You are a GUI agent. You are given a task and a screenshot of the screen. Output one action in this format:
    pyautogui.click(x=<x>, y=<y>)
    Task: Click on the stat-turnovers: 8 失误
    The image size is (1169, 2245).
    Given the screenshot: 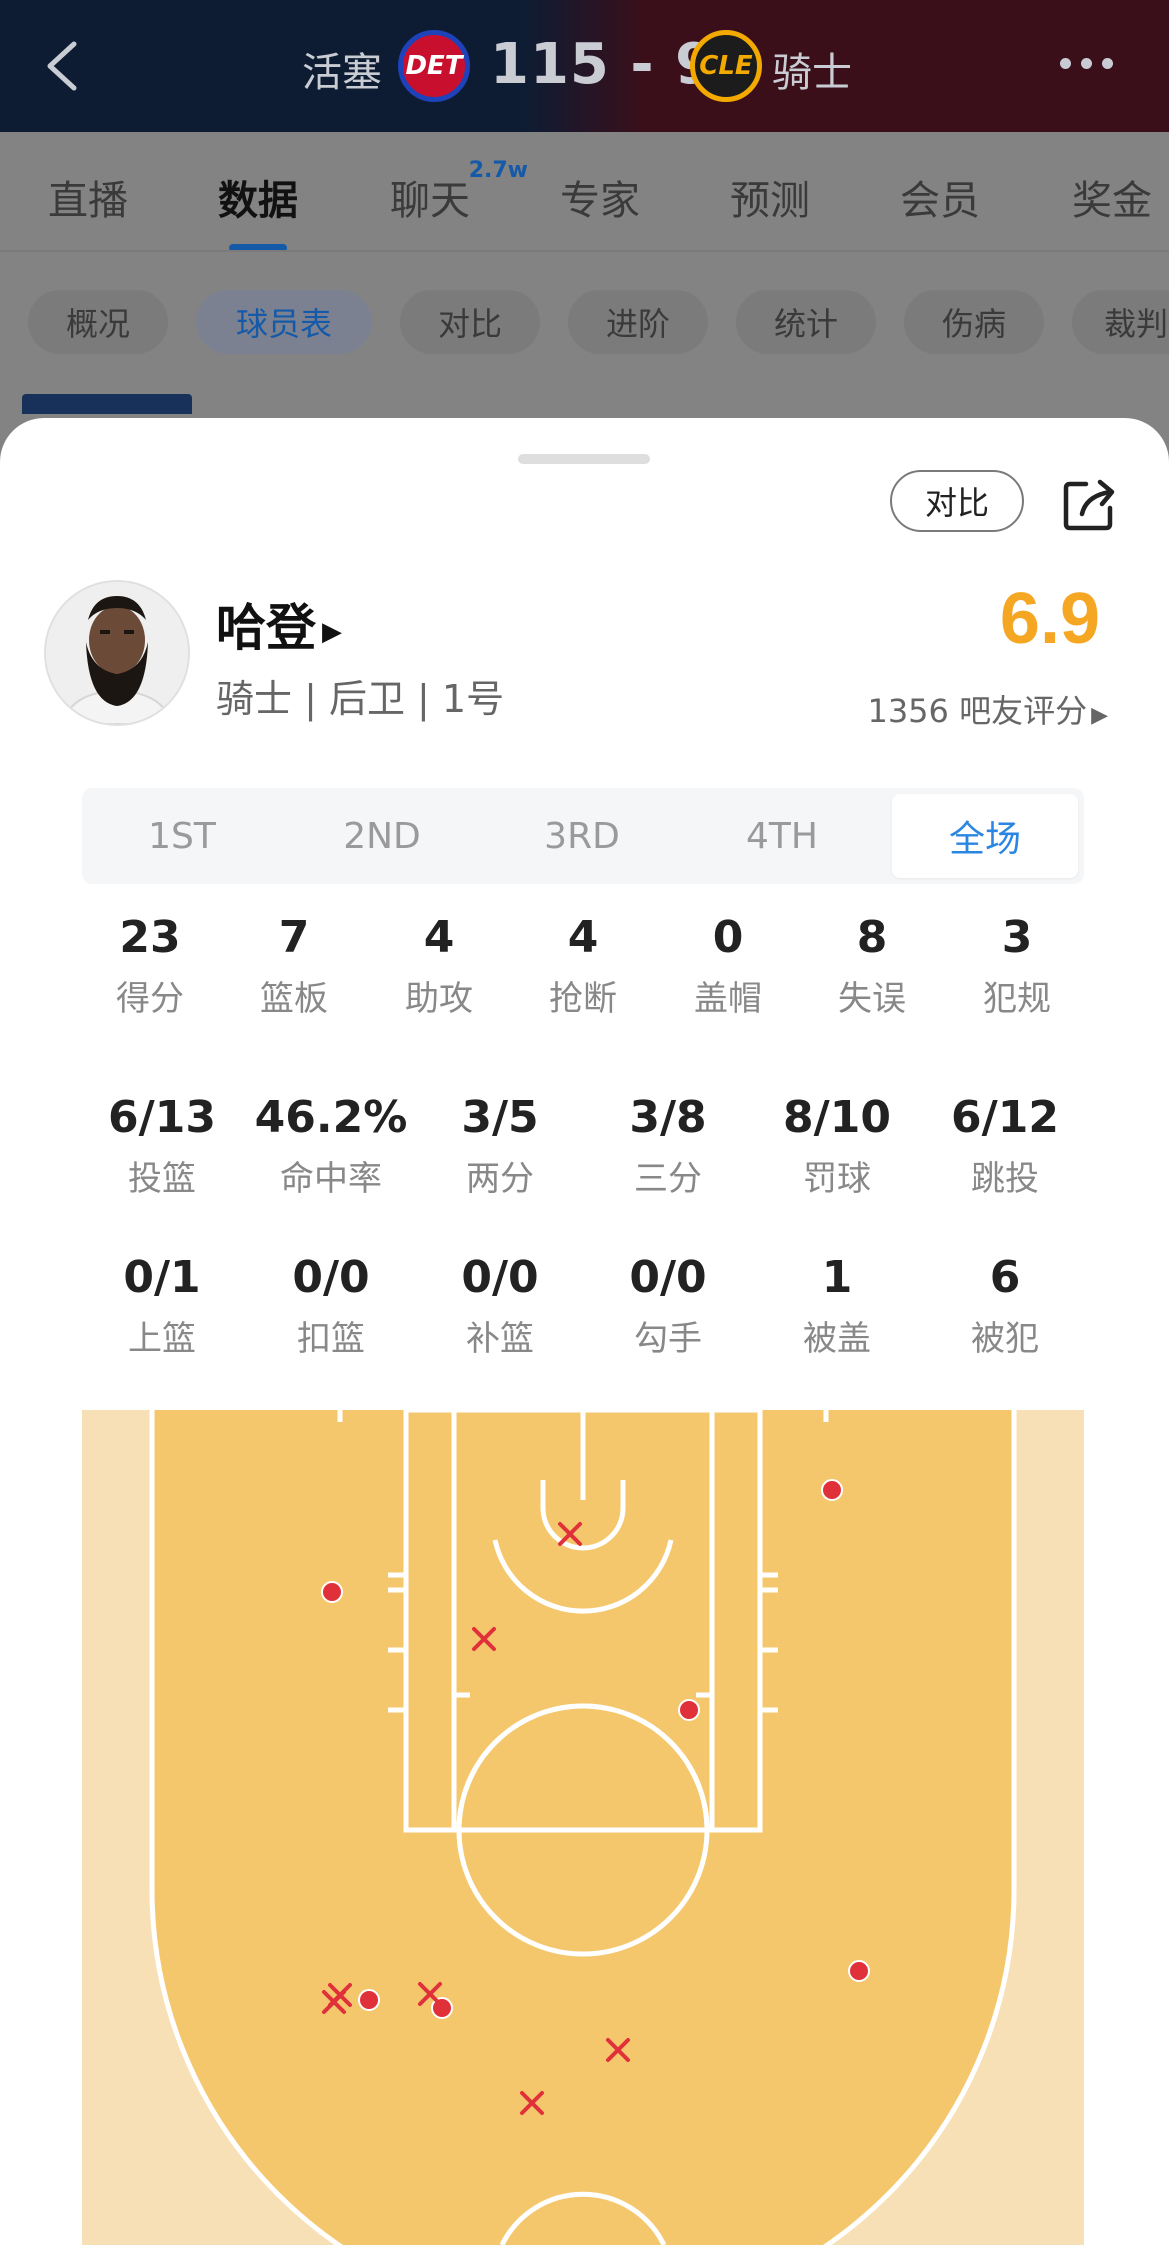 What is the action you would take?
    pyautogui.click(x=872, y=965)
    